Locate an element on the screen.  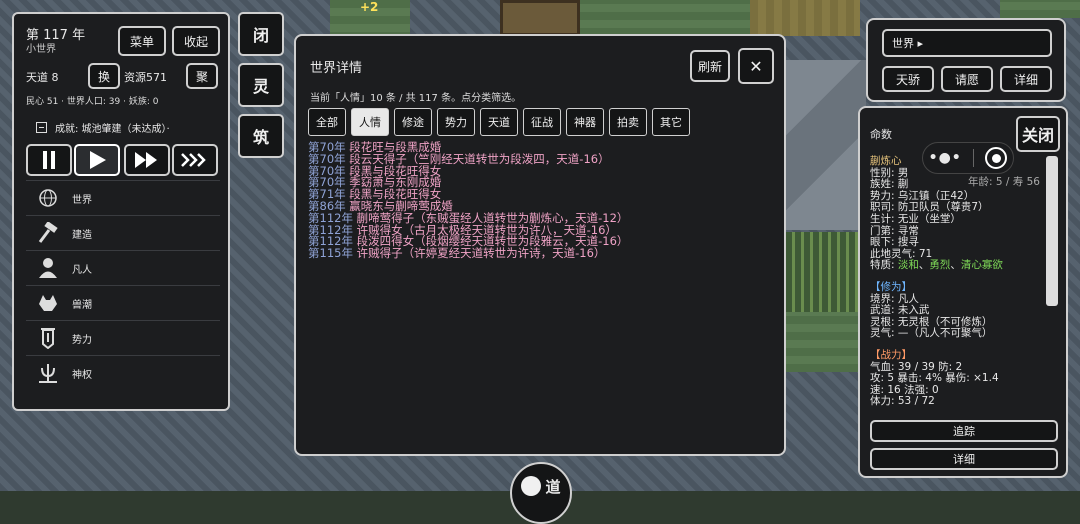
pause-button is located at coordinates (49, 160).